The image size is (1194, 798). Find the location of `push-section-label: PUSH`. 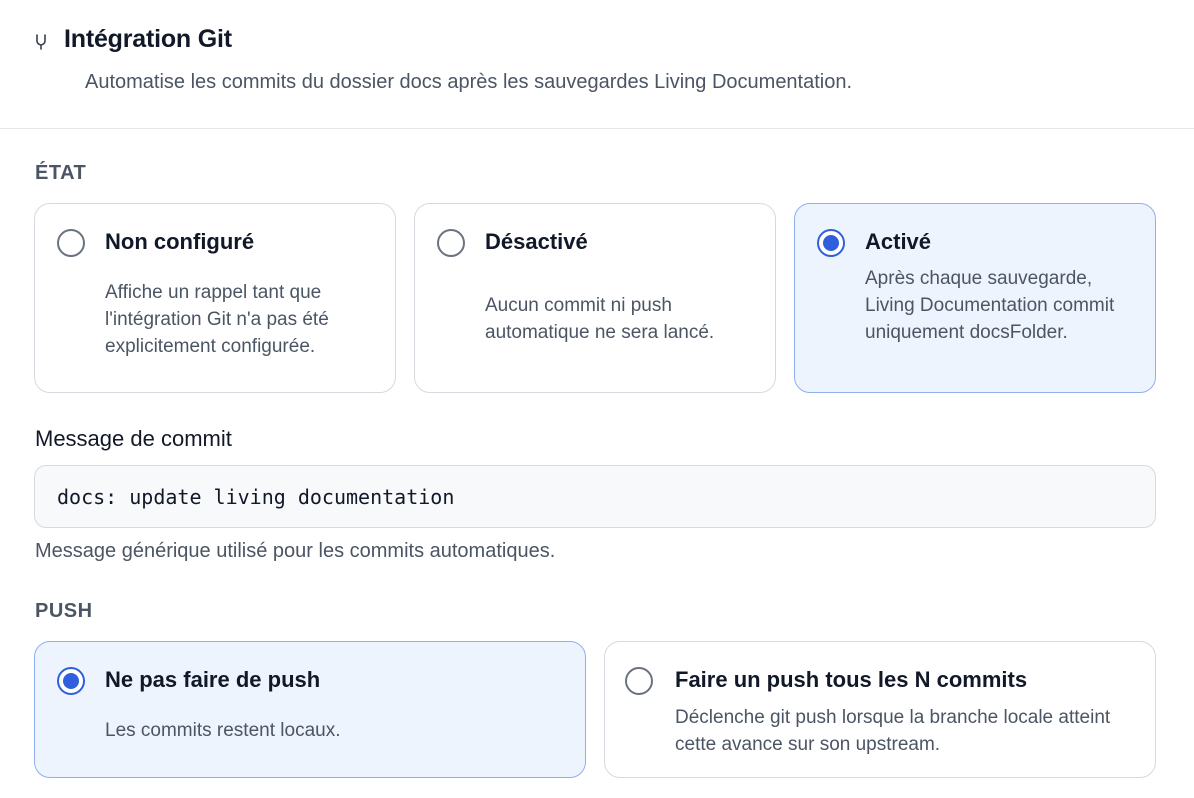

push-section-label: PUSH is located at coordinates (64, 611).